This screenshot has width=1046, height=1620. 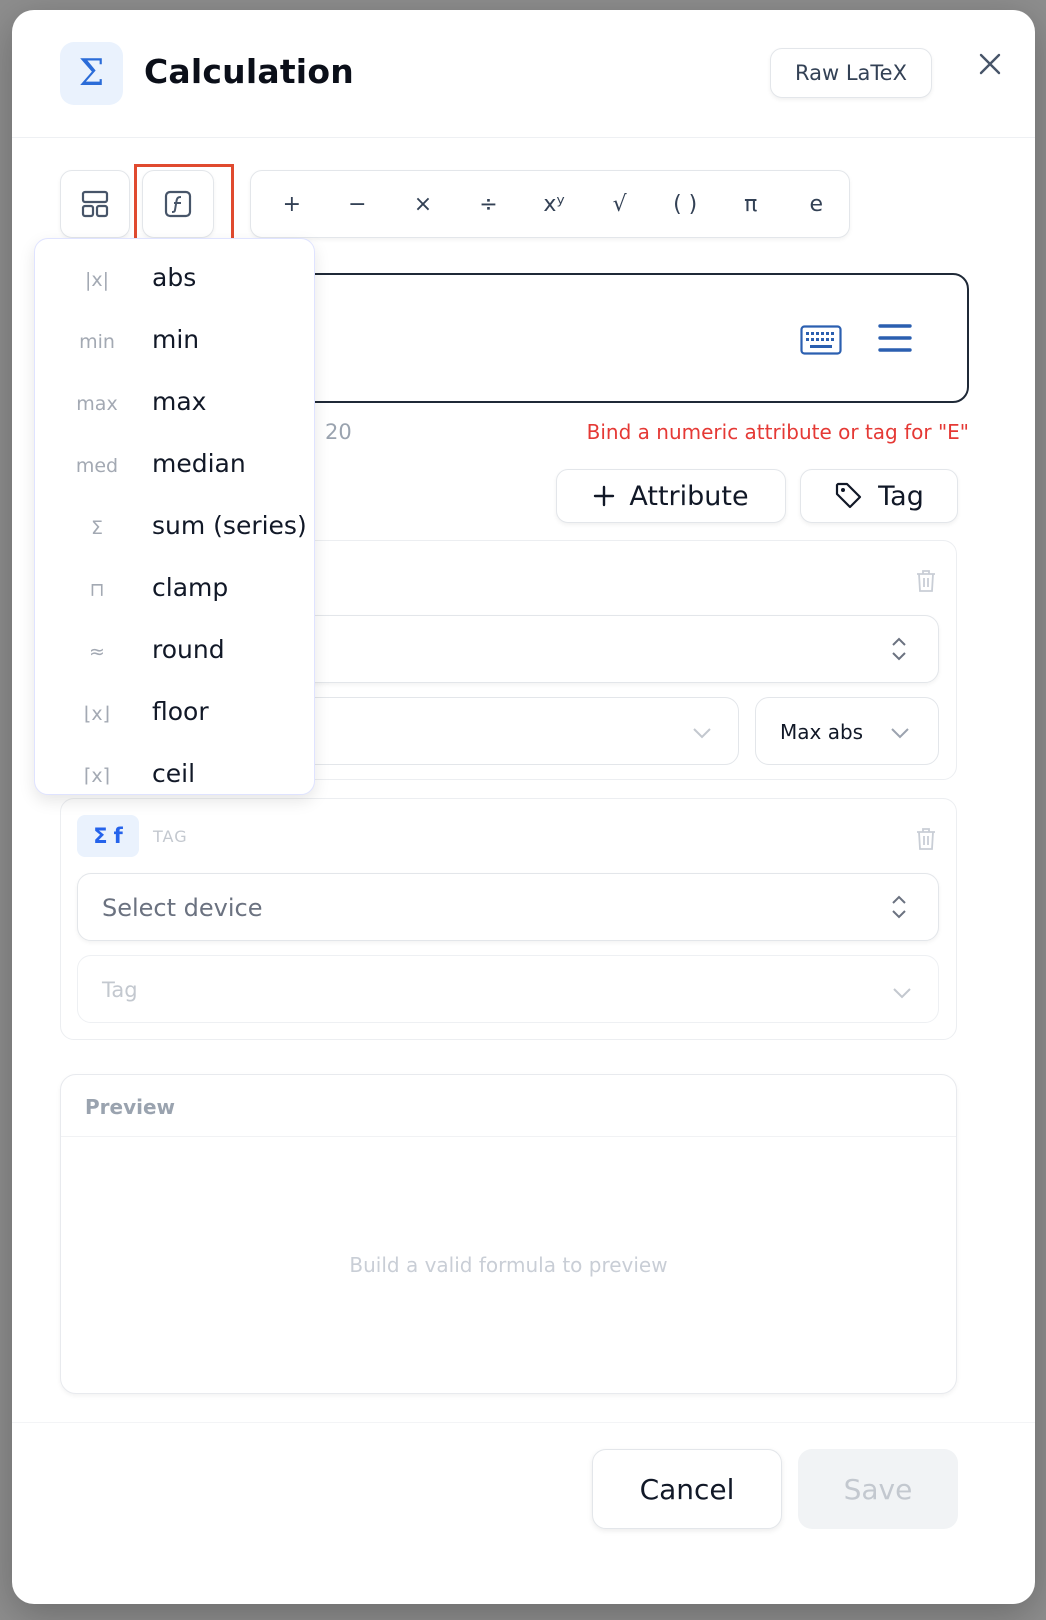 I want to click on layout-icon, so click(x=95, y=204).